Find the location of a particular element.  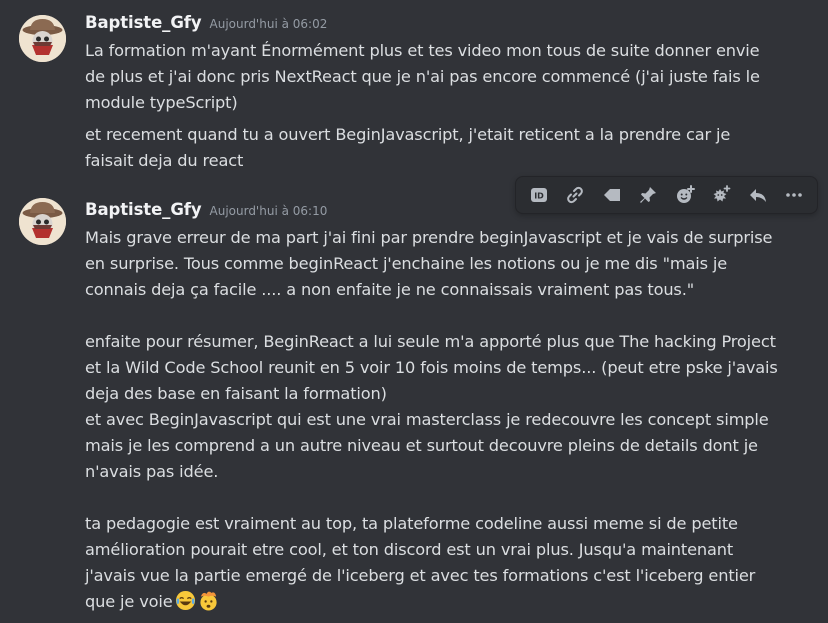

add-super-reaction-button is located at coordinates (721, 195).